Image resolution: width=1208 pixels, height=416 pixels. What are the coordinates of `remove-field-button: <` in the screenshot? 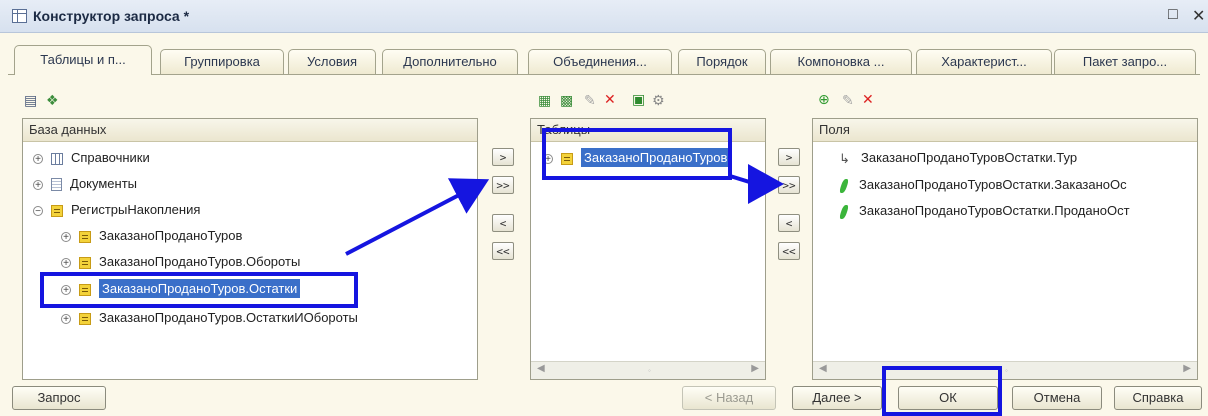 It's located at (789, 223).